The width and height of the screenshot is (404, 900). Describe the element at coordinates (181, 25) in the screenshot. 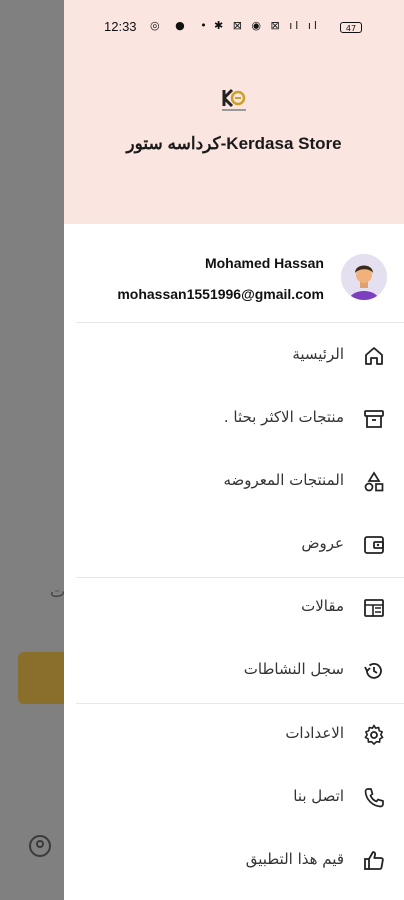

I see `notification-icons: ◎ ● •` at that location.